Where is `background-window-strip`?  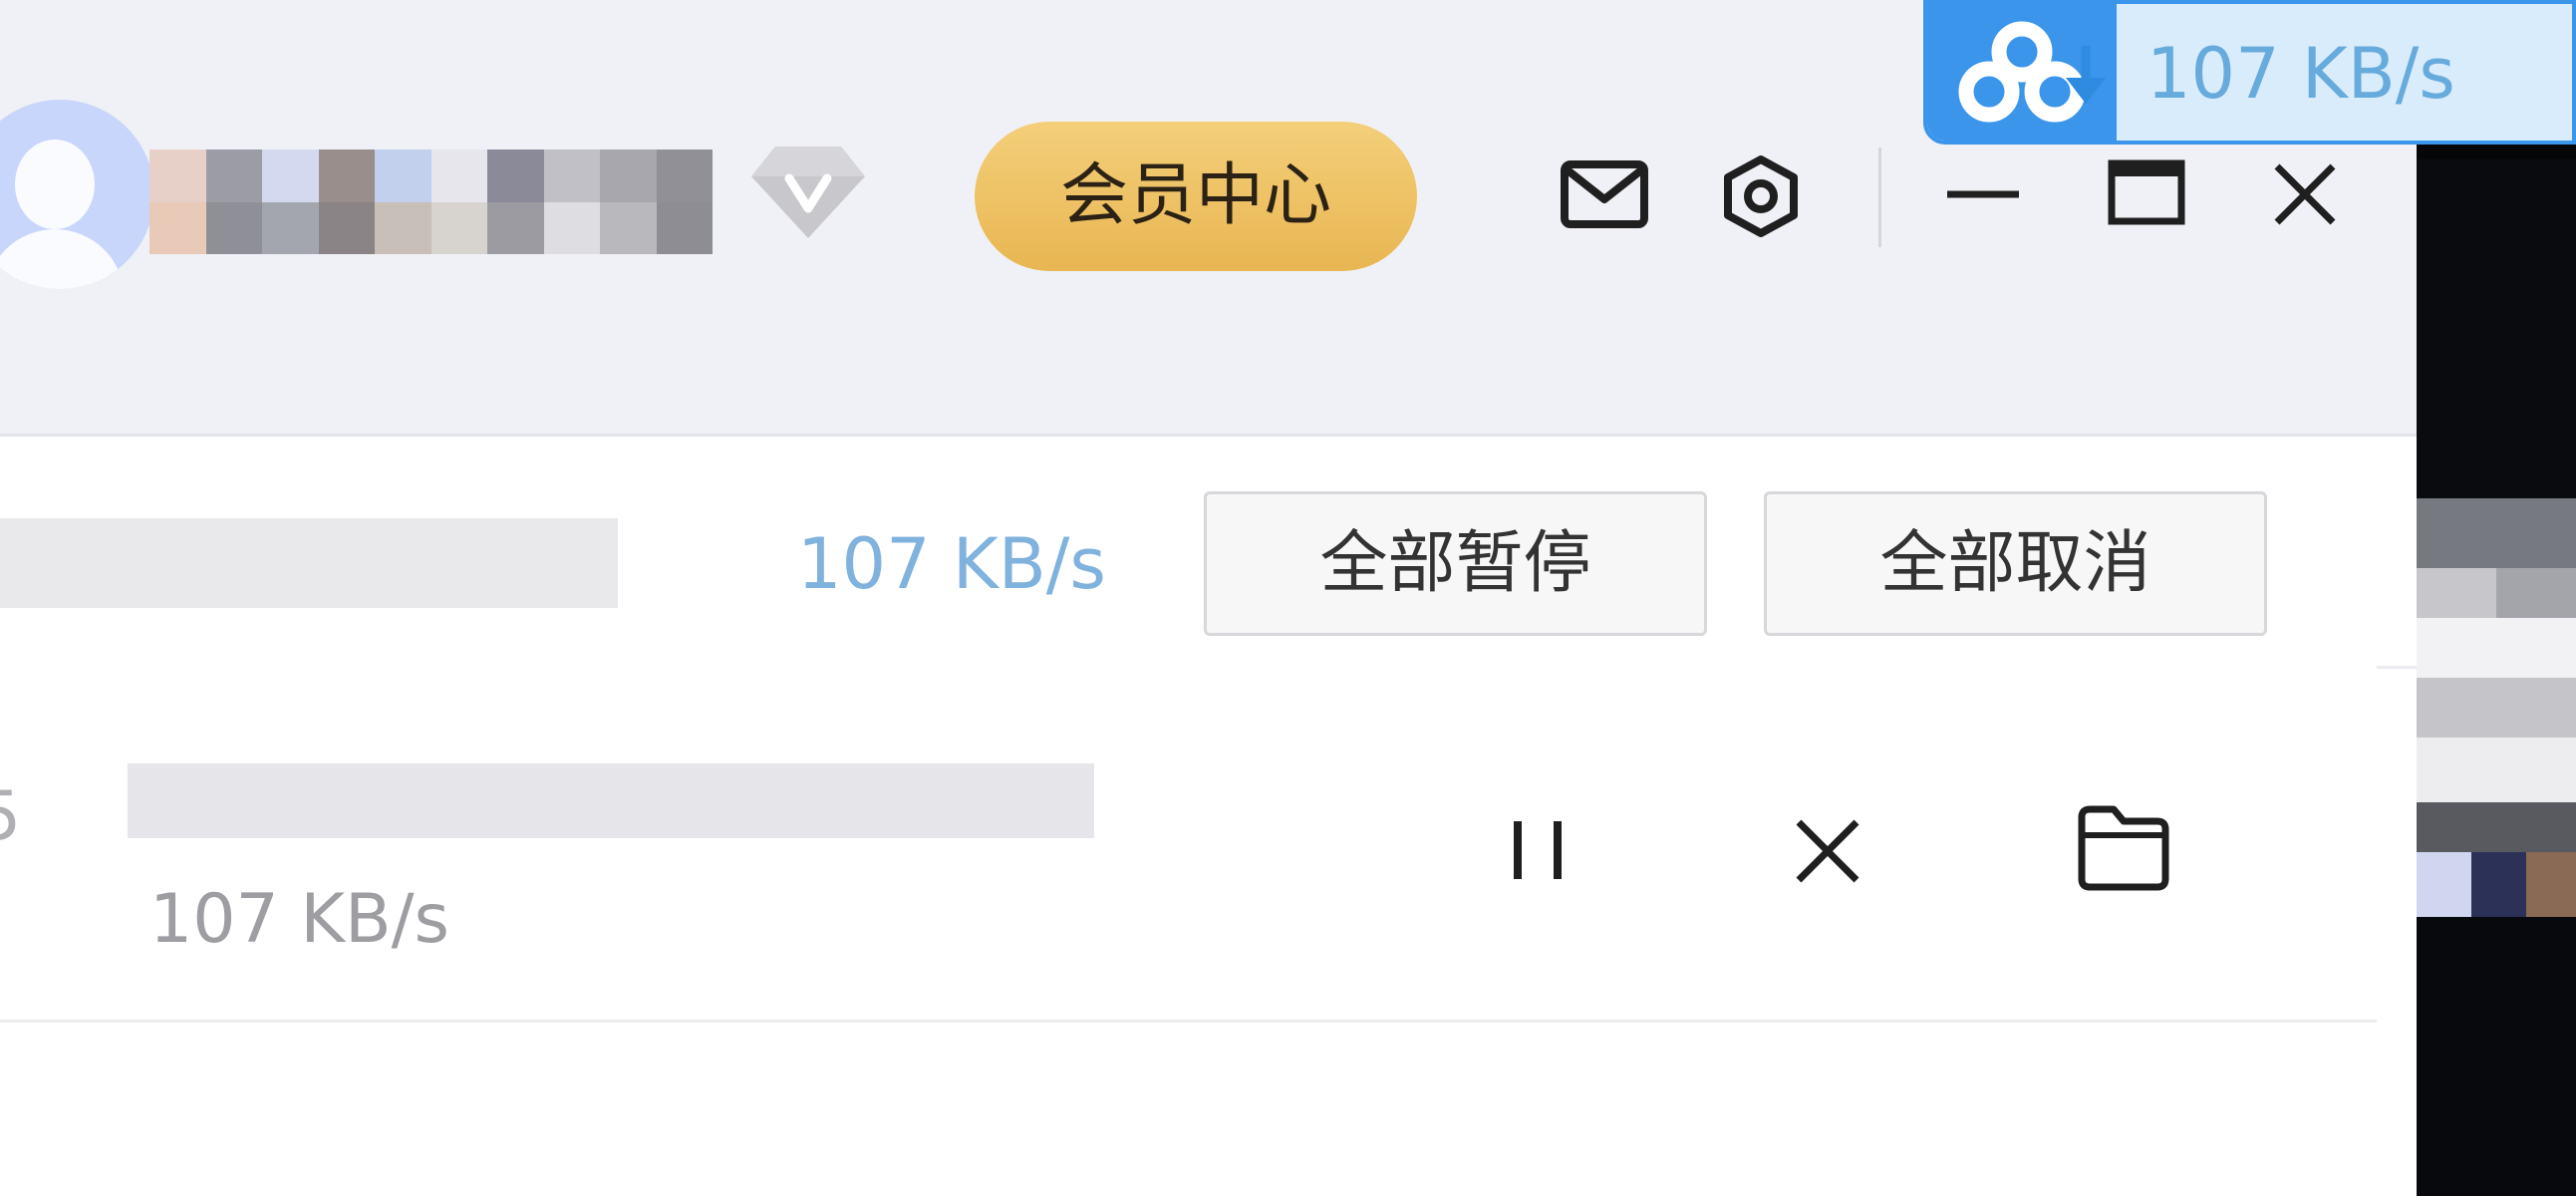
background-window-strip is located at coordinates (2496, 598).